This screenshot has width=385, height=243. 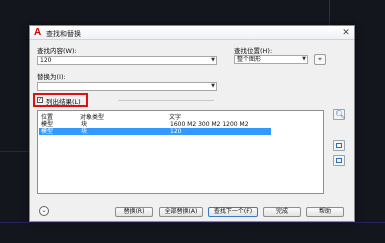 What do you see at coordinates (63, 101) in the screenshot?
I see `list-results-label: 列出结果(L)` at bounding box center [63, 101].